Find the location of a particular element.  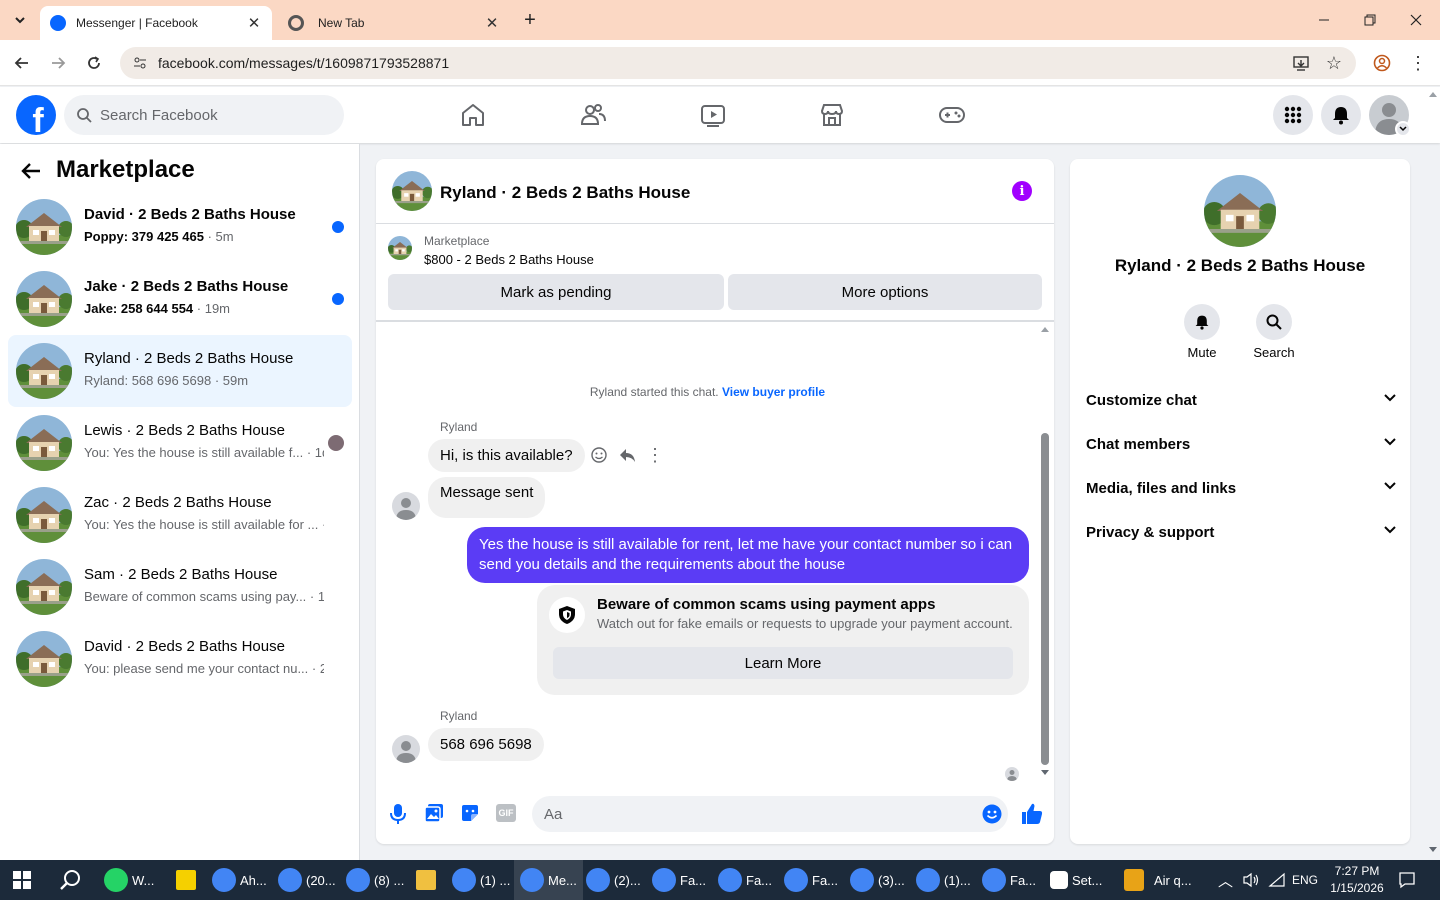

facebook-search-input: Search Facebook is located at coordinates (204, 115).